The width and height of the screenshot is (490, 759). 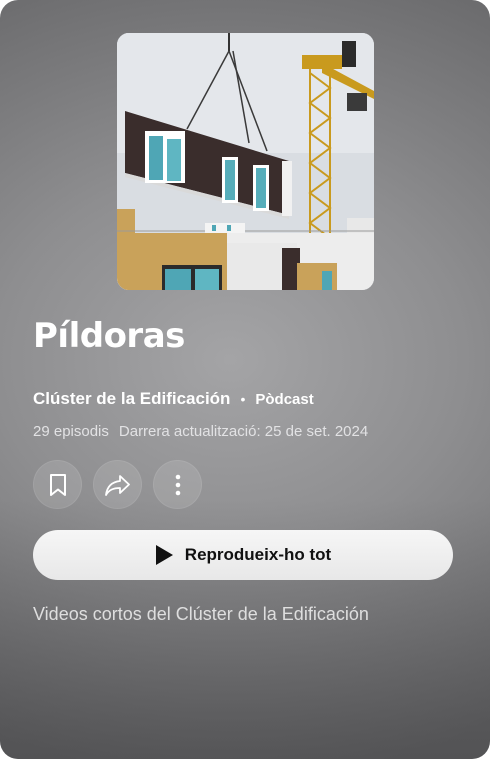 I want to click on play-all-label: Reprodueix-ho tot, so click(x=258, y=554).